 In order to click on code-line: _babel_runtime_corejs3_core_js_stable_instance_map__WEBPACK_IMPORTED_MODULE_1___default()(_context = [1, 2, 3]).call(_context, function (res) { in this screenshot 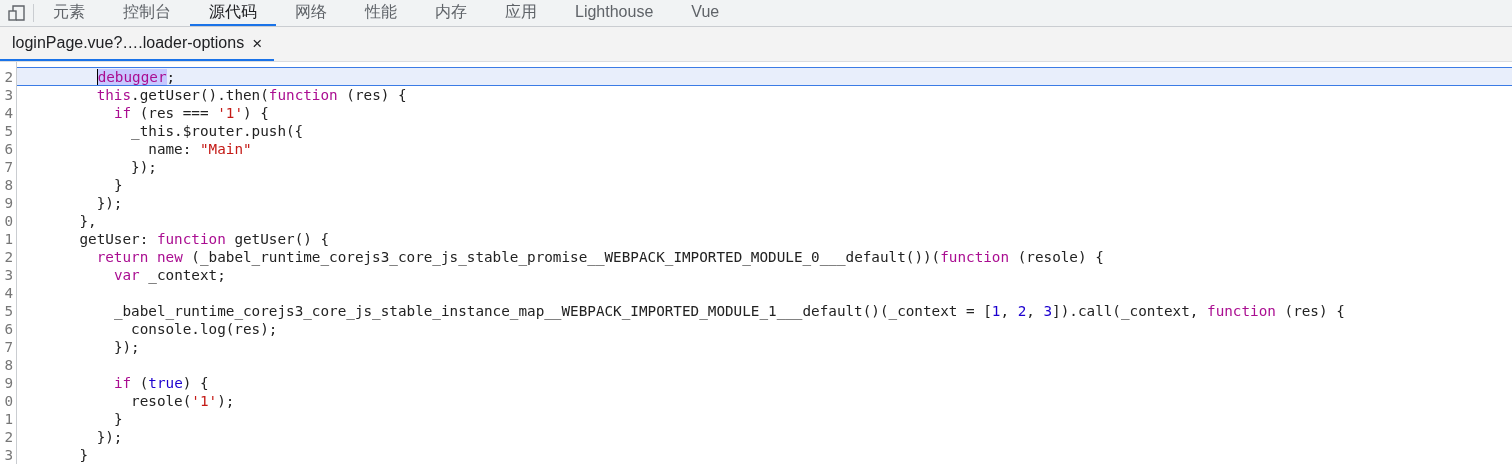, I will do `click(729, 311)`.